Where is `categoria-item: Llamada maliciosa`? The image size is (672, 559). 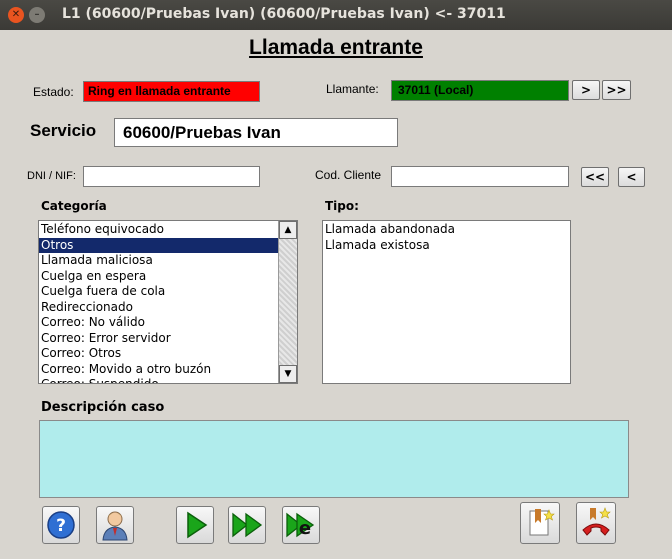 categoria-item: Llamada maliciosa is located at coordinates (158, 261).